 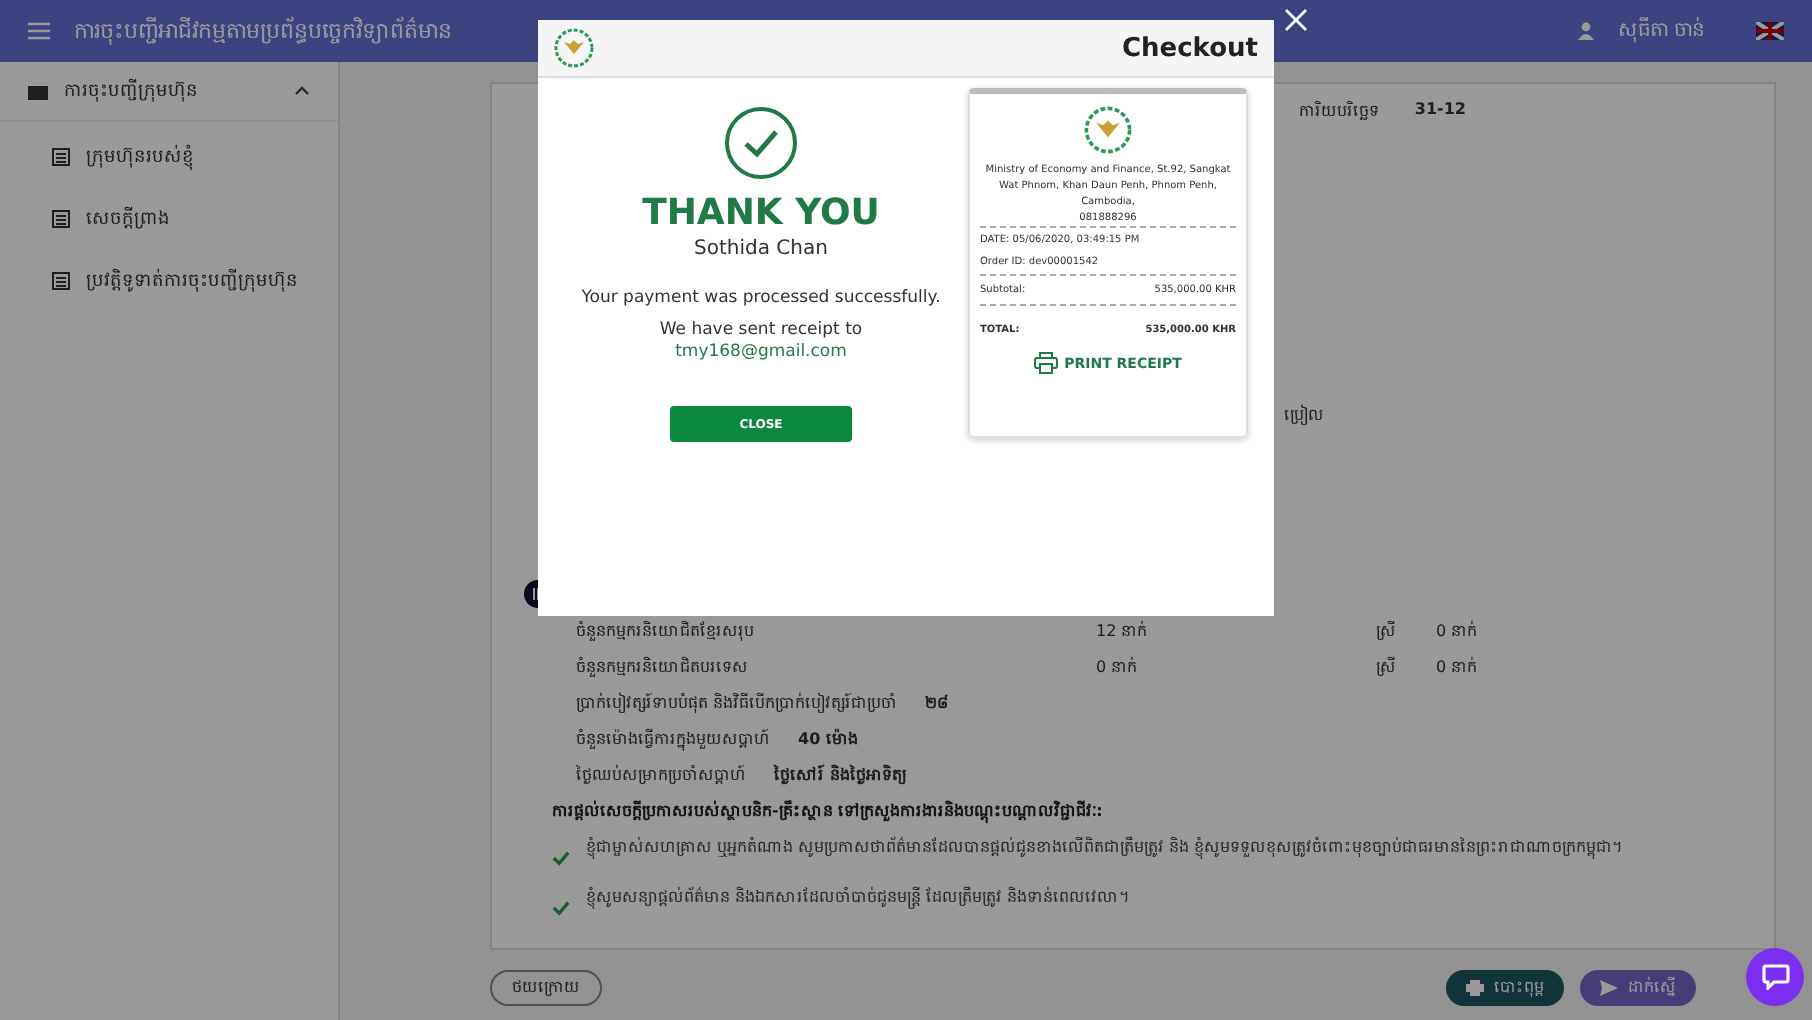 I want to click on user-icon, so click(x=1585, y=31).